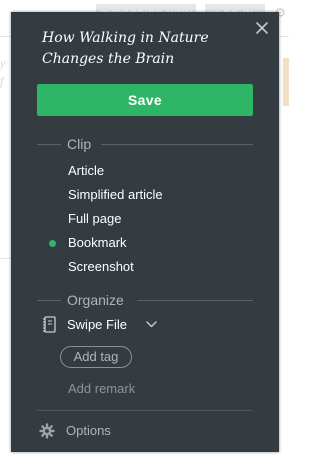  Describe the element at coordinates (96, 357) in the screenshot. I see `add-tag-button: Add tag` at that location.